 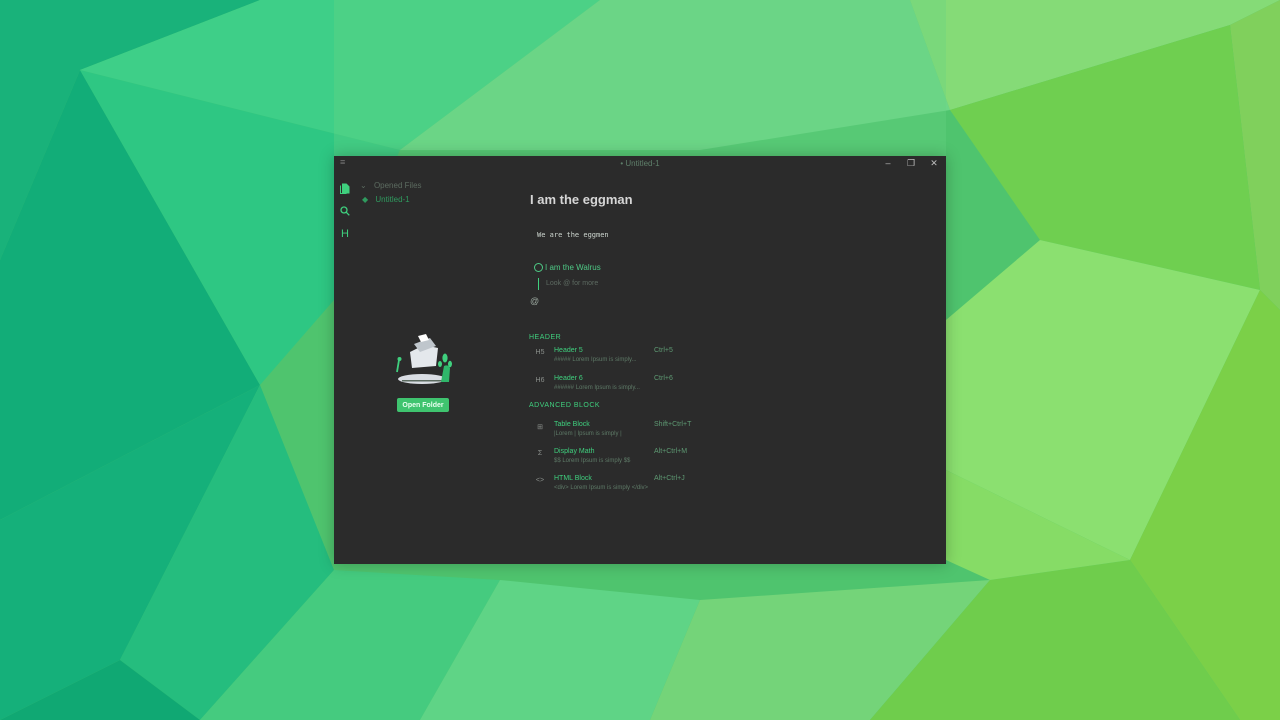 I want to click on header5-icon: H5, so click(x=540, y=352).